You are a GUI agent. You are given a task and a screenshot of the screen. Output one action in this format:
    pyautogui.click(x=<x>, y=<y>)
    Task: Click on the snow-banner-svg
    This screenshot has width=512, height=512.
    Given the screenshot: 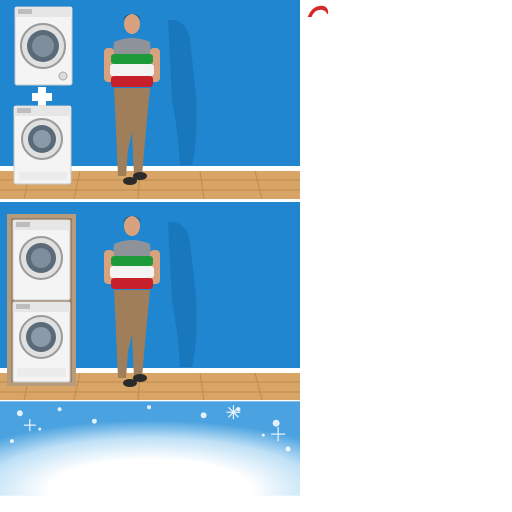 What is the action you would take?
    pyautogui.click(x=150, y=448)
    